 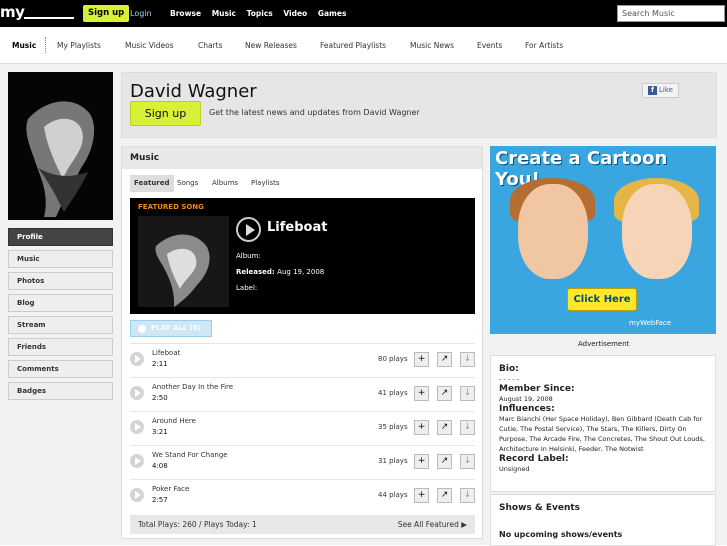 I want to click on subnav-music: Music, so click(x=24, y=45).